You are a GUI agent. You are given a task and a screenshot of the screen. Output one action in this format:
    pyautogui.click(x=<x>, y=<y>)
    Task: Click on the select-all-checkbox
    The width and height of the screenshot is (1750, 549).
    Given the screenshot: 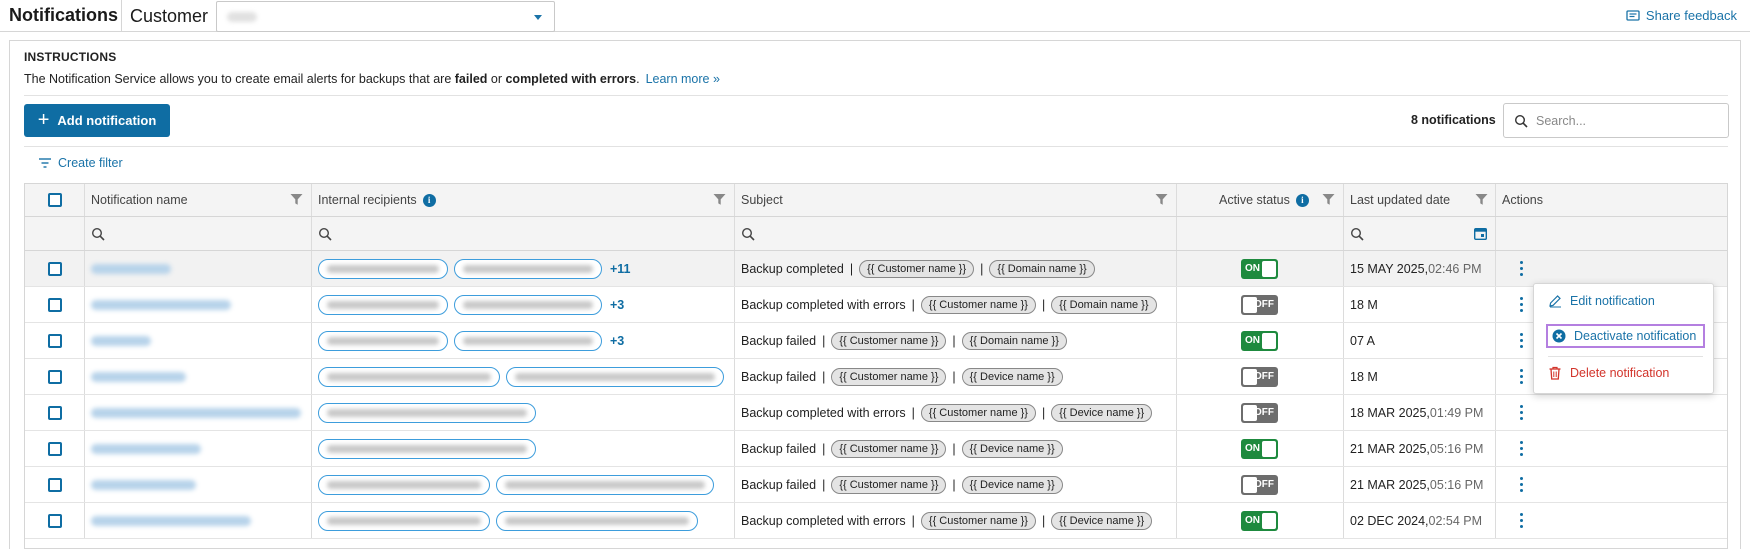 What is the action you would take?
    pyautogui.click(x=55, y=200)
    